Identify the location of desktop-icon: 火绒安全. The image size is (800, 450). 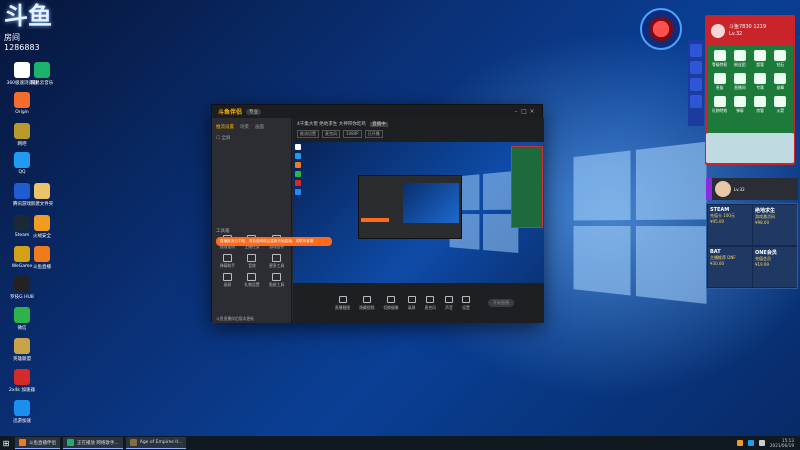
(42, 227).